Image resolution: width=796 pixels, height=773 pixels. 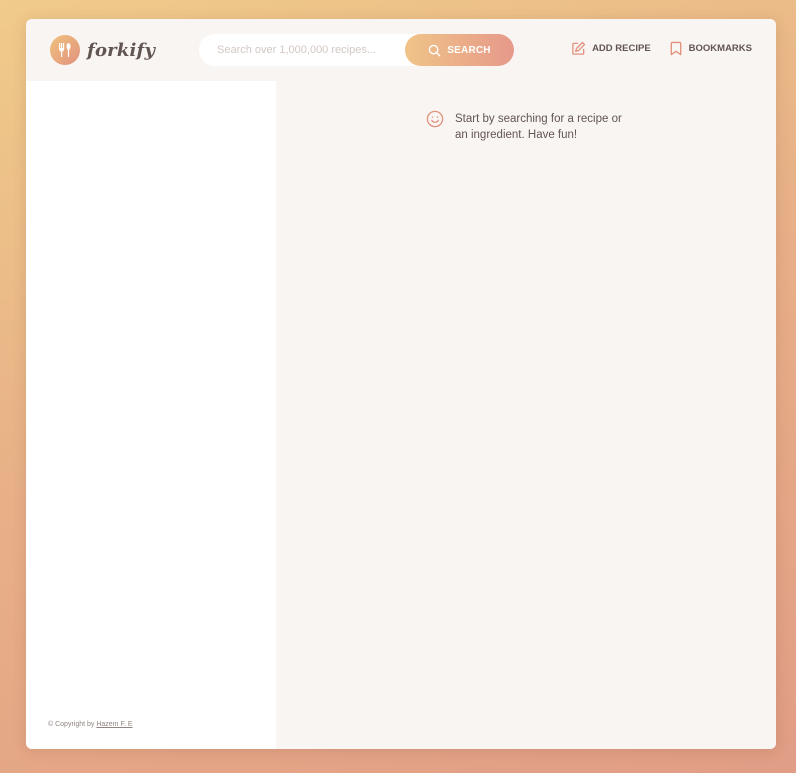 I want to click on edit-icon, so click(x=579, y=48).